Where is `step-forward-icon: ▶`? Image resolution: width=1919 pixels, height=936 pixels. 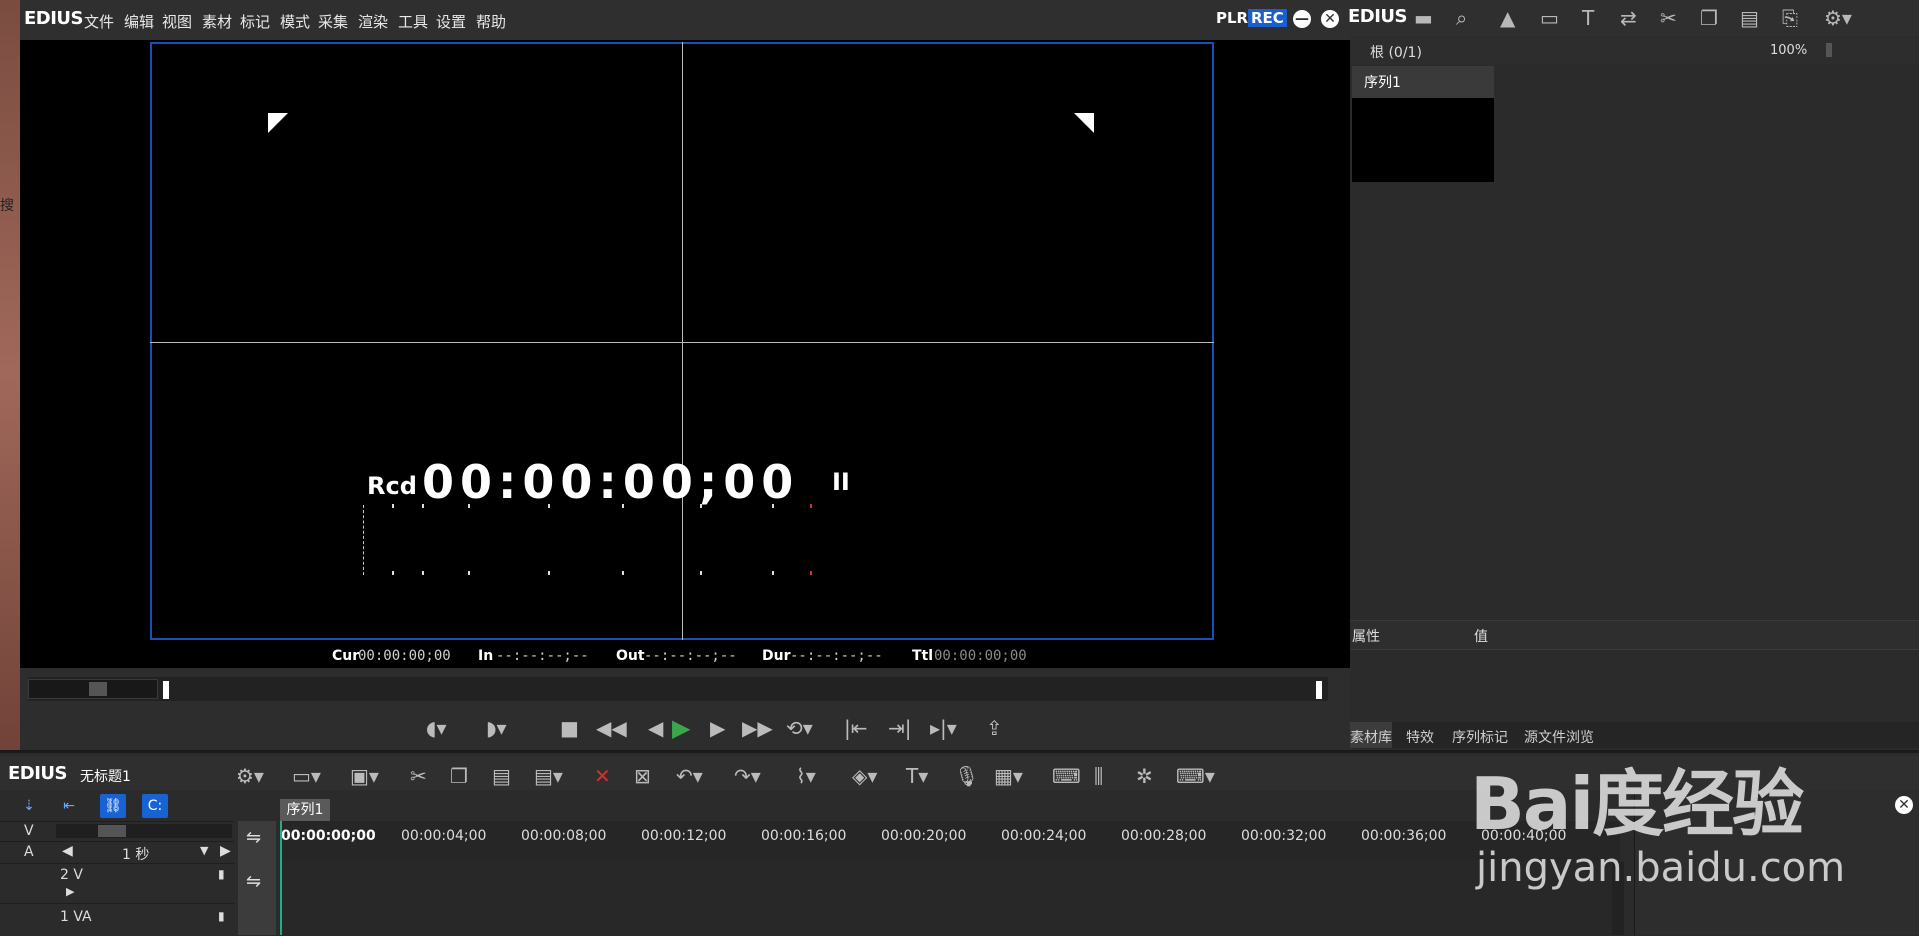 step-forward-icon: ▶ is located at coordinates (717, 728).